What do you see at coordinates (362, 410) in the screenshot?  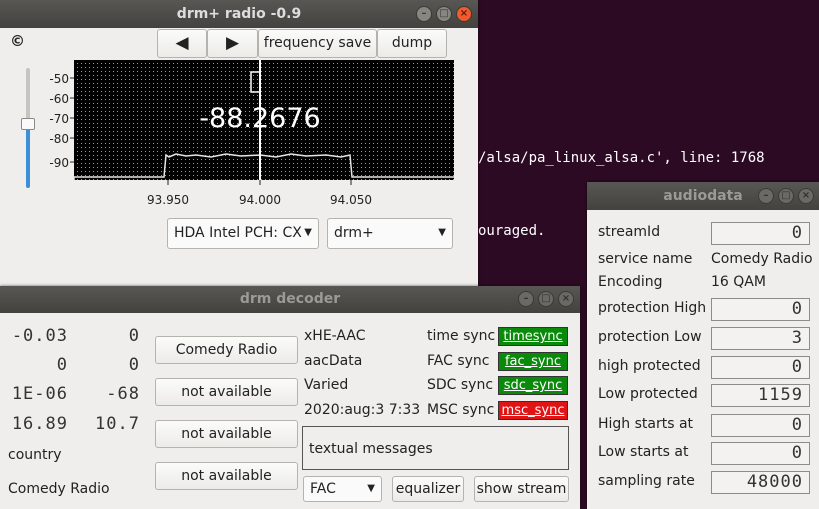 I see `datetime-label: 2020:aug:3 7:33` at bounding box center [362, 410].